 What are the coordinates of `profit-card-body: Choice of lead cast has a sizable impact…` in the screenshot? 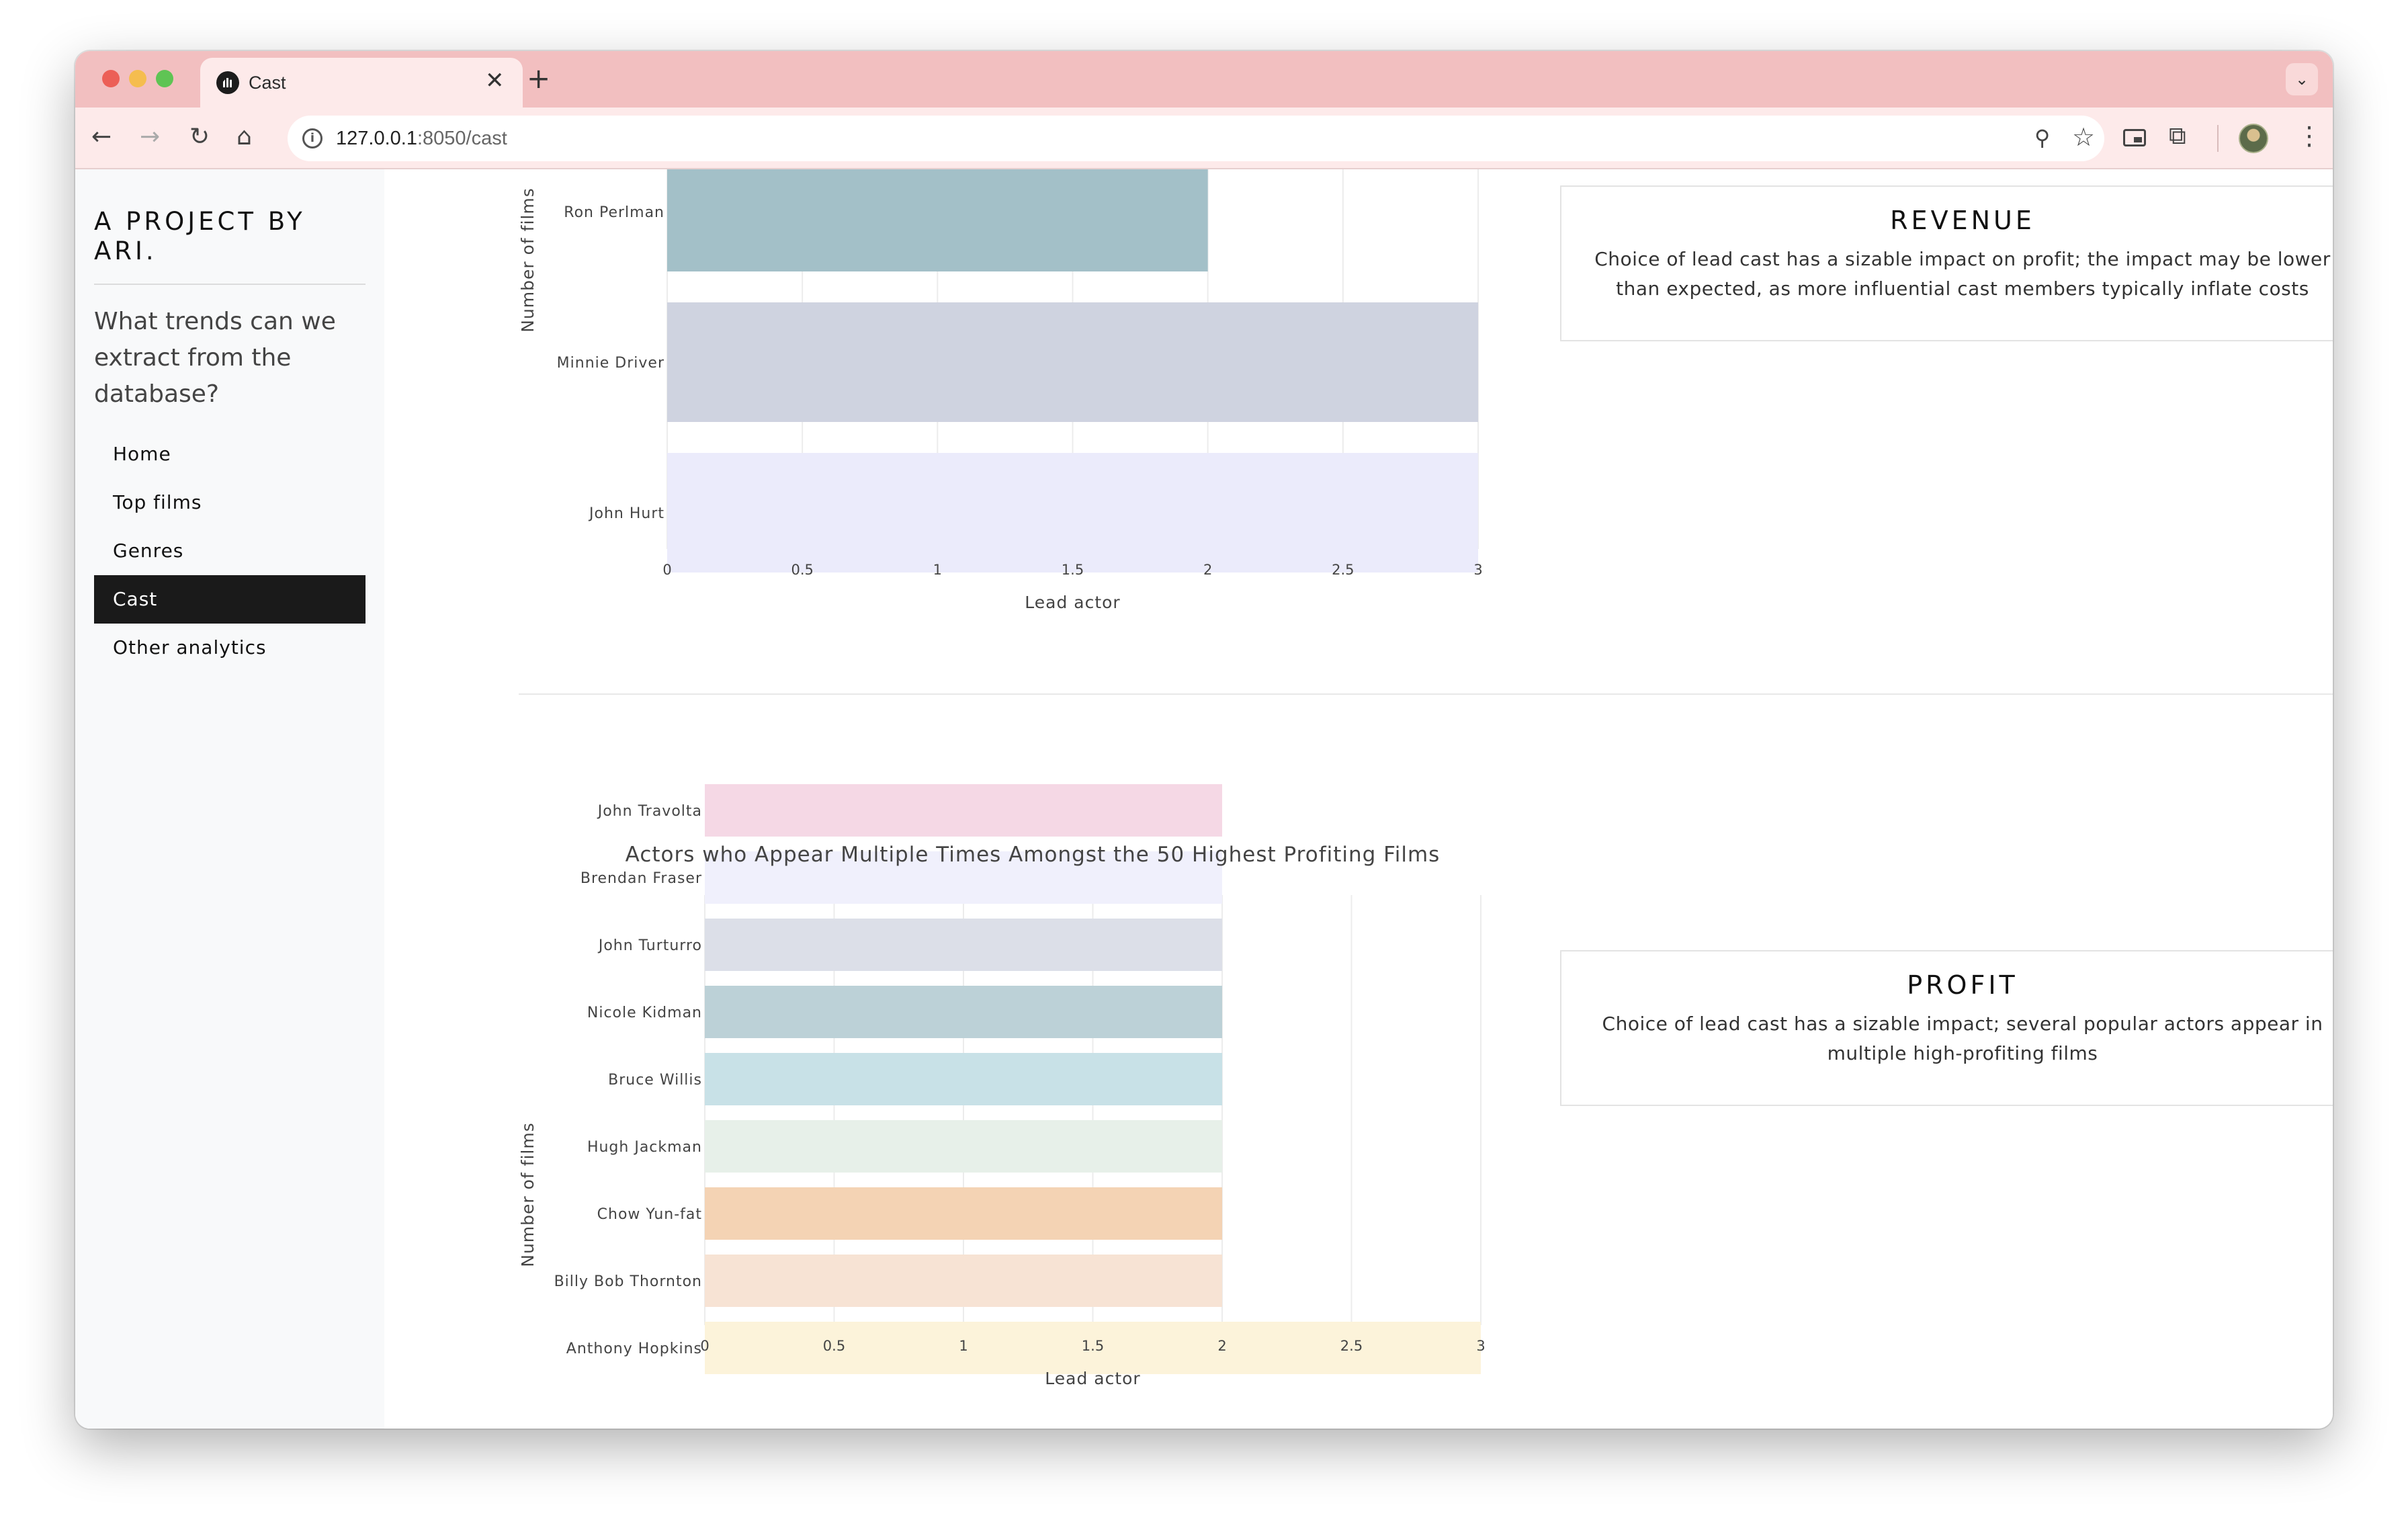 It's located at (1962, 1038).